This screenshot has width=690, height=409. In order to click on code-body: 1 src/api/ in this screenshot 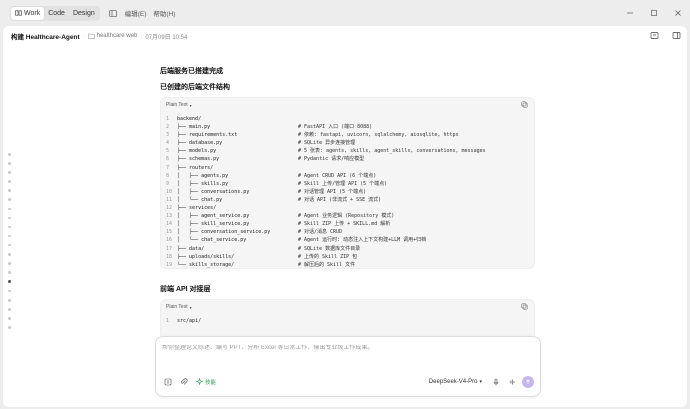, I will do `click(347, 319)`.